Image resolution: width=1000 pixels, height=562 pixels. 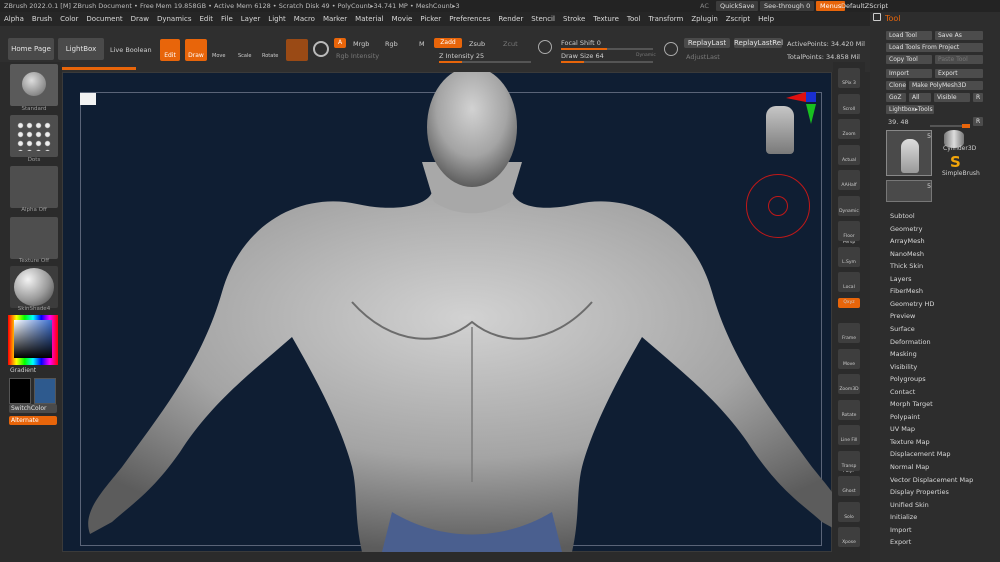 I want to click on color-picker, so click(x=33, y=340).